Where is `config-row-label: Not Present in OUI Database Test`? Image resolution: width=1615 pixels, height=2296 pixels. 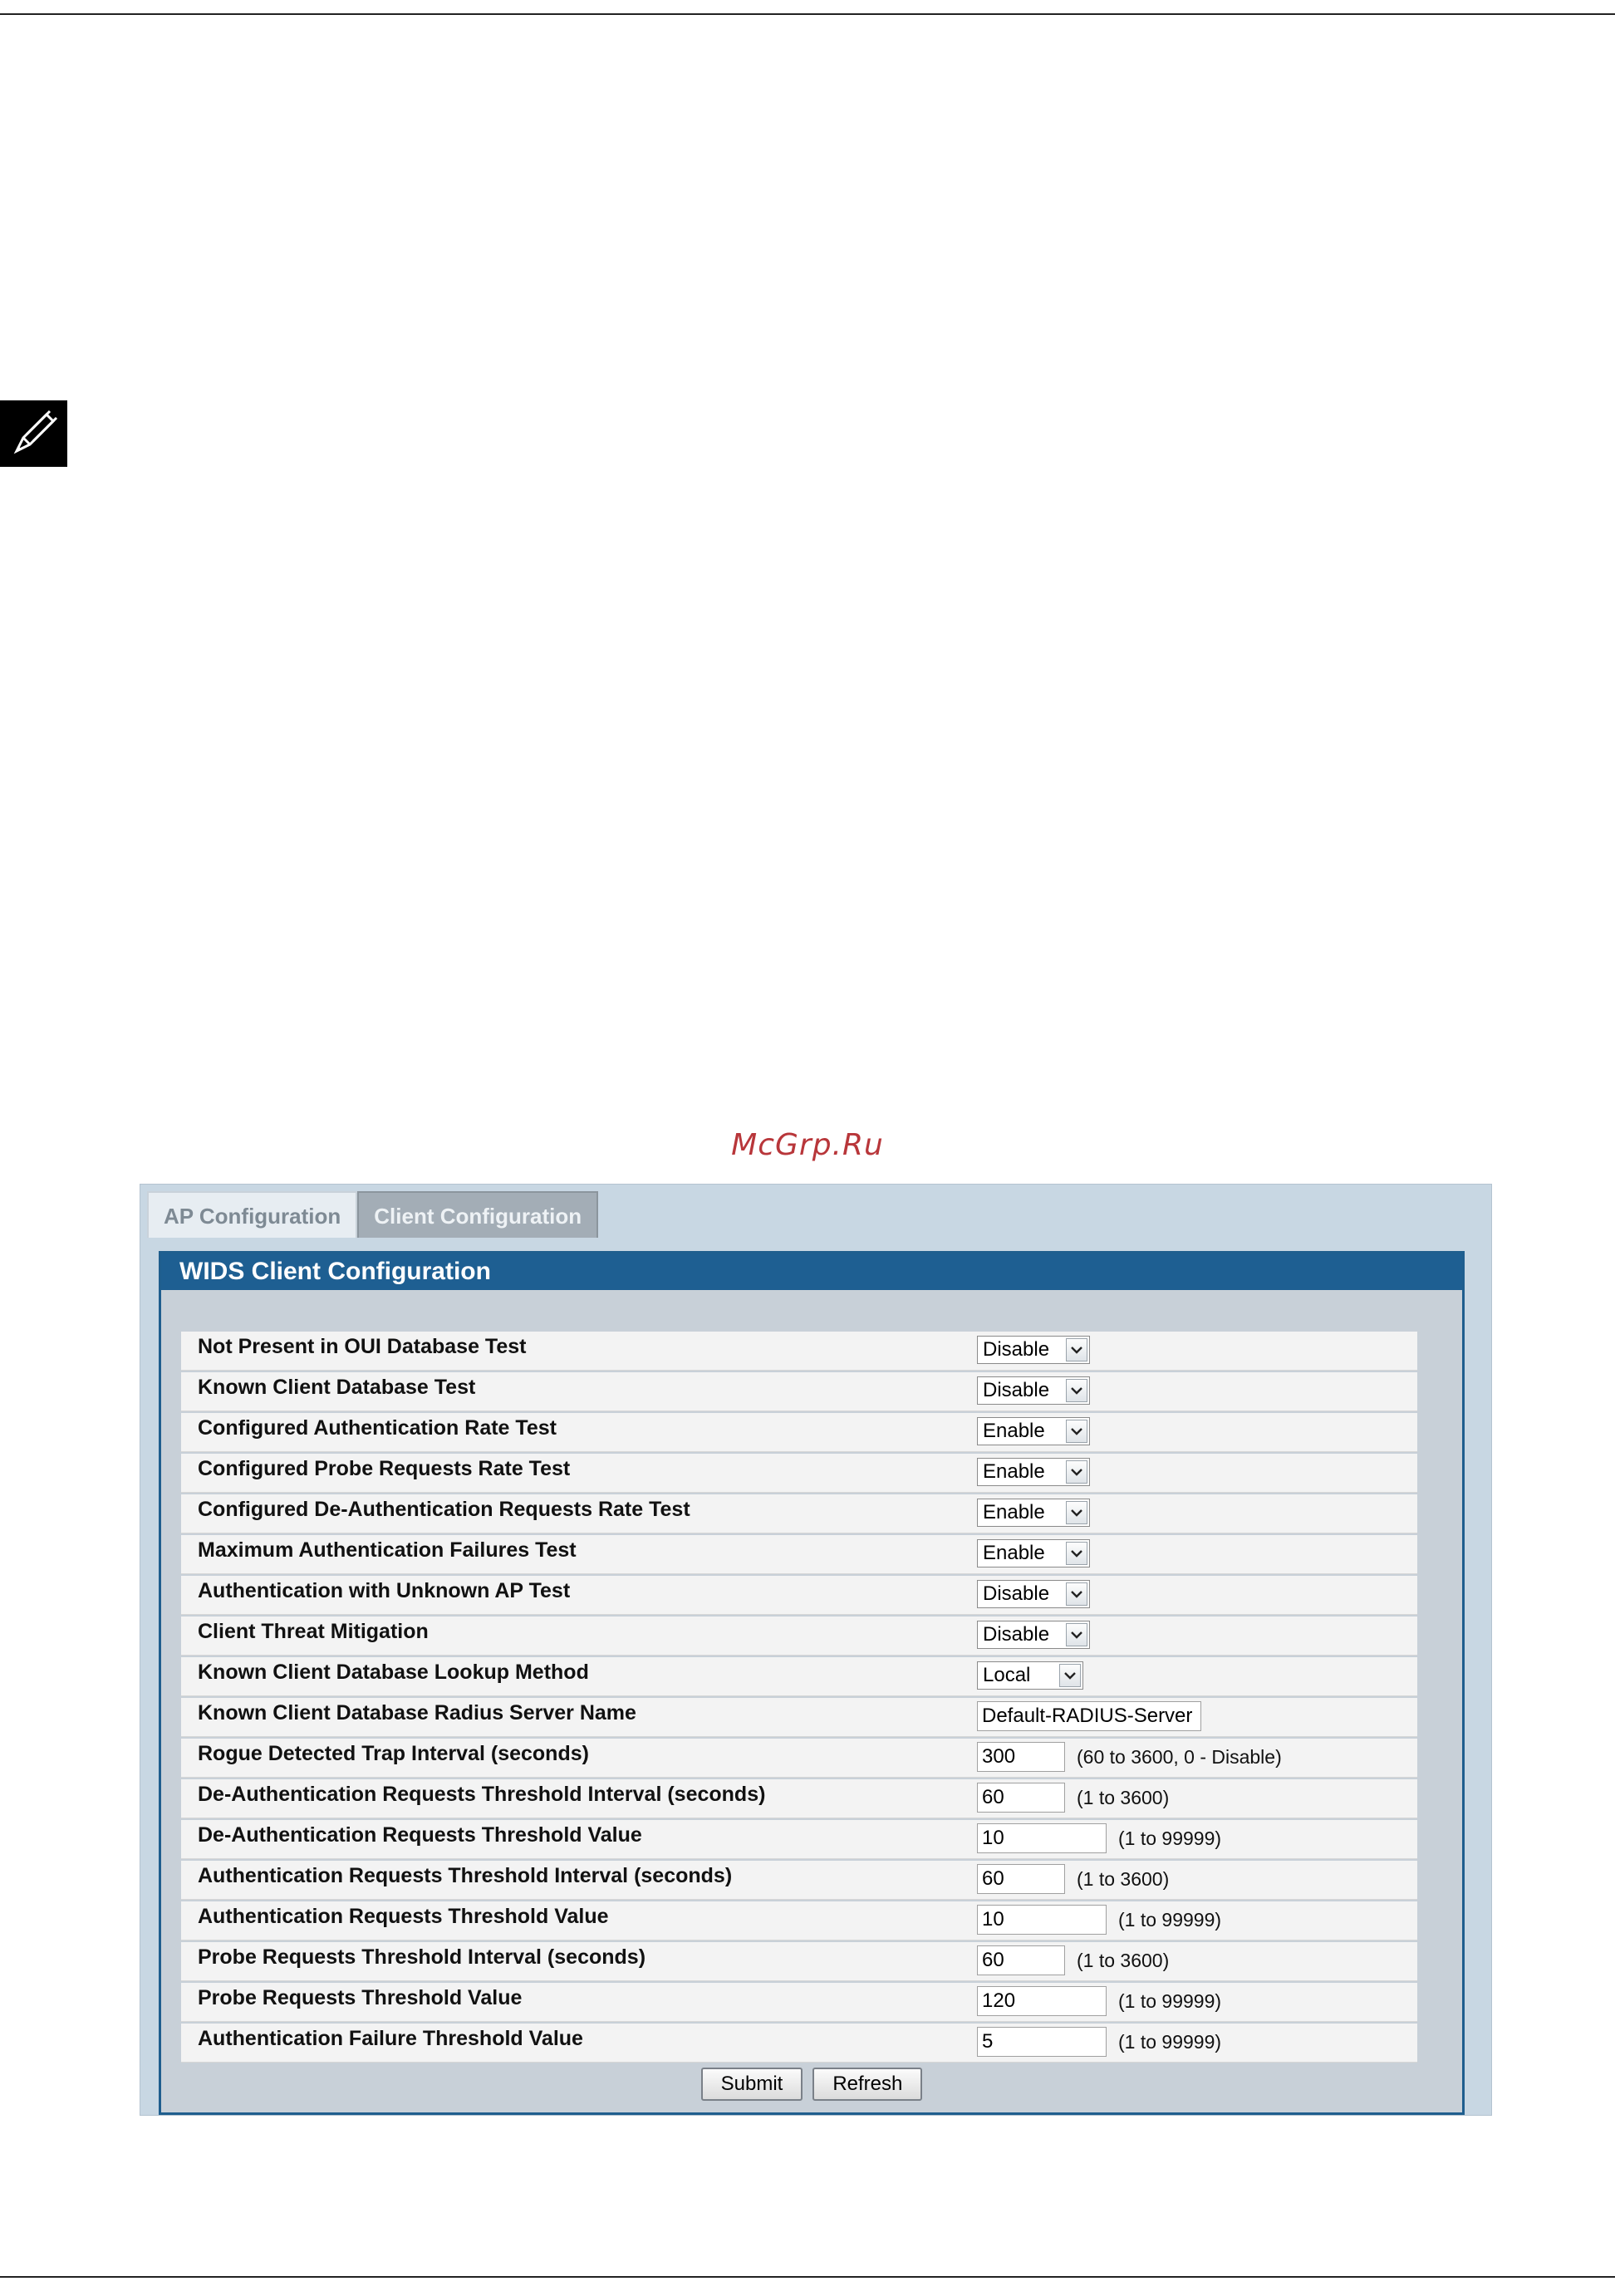 config-row-label: Not Present in OUI Database Test is located at coordinates (362, 1346).